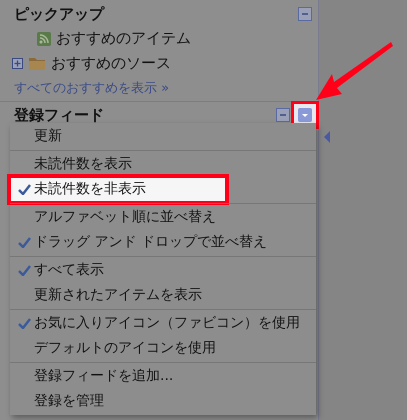 This screenshot has width=407, height=420. What do you see at coordinates (163, 401) in the screenshot?
I see `menu-item: 登録を管理` at bounding box center [163, 401].